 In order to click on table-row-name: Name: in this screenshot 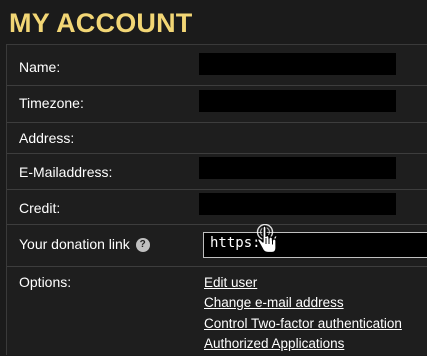, I will do `click(217, 65)`.